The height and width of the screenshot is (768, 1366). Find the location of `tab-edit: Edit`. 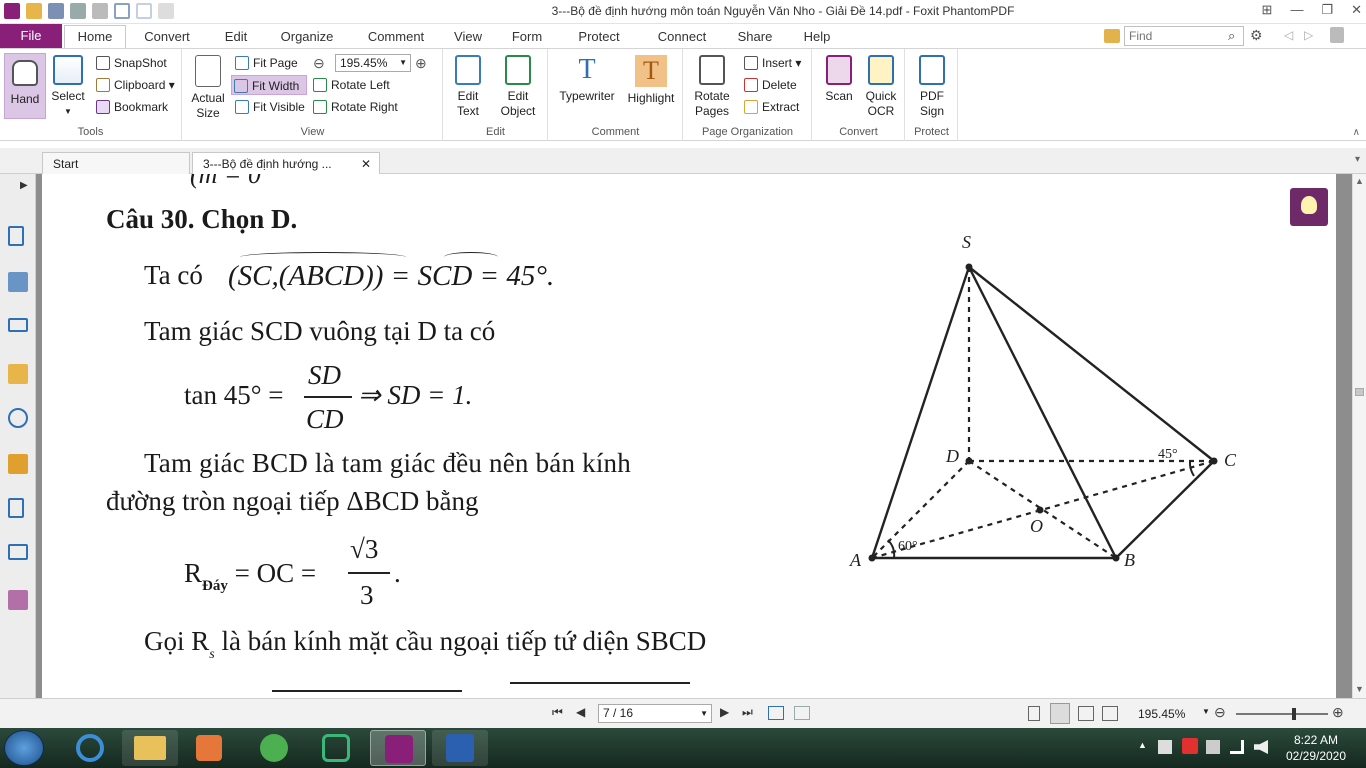

tab-edit: Edit is located at coordinates (236, 37).